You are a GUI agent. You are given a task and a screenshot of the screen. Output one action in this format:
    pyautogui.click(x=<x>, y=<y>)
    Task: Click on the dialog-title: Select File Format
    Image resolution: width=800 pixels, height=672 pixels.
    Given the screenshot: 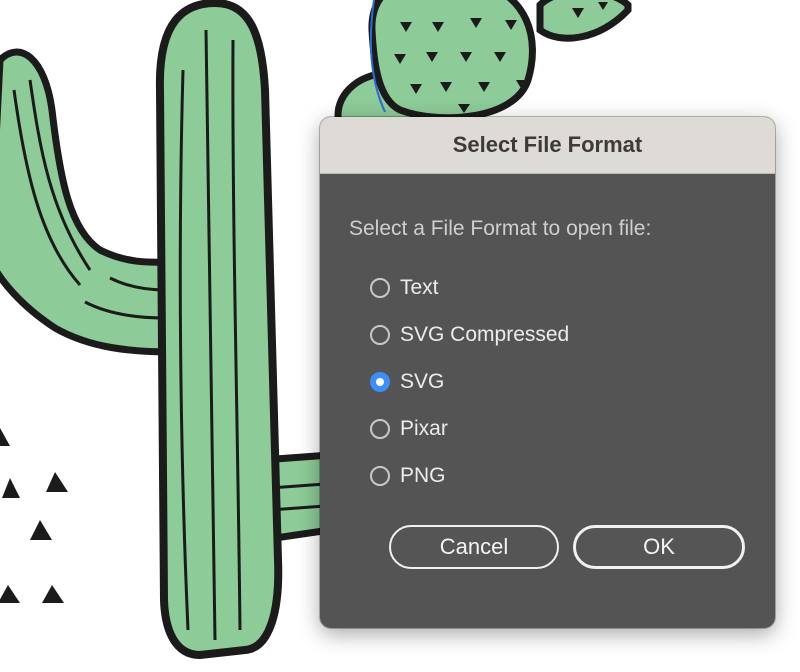 What is the action you would take?
    pyautogui.click(x=547, y=144)
    